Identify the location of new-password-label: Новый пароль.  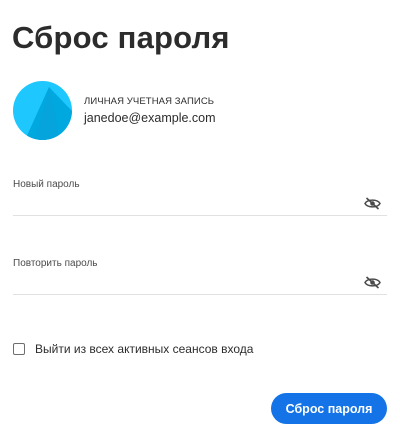
(46, 184).